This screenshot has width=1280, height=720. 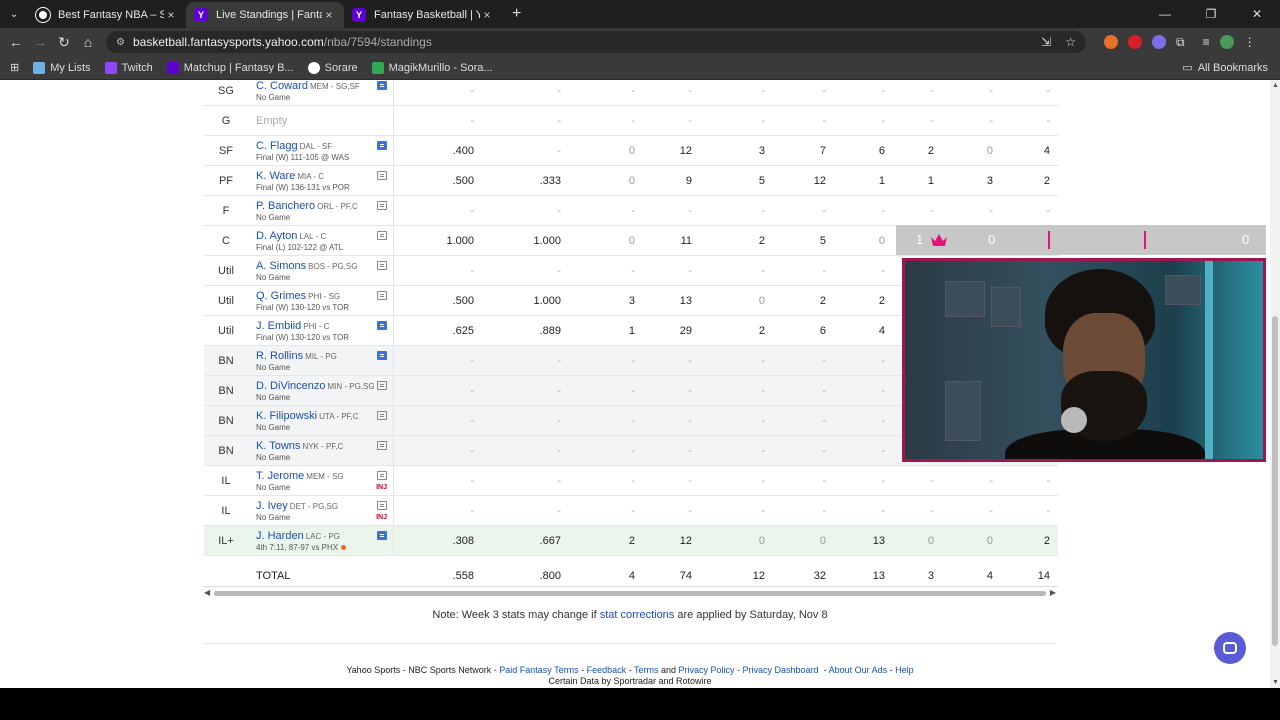 What do you see at coordinates (1275, 85) in the screenshot?
I see `scroll-up-icon: ▲` at bounding box center [1275, 85].